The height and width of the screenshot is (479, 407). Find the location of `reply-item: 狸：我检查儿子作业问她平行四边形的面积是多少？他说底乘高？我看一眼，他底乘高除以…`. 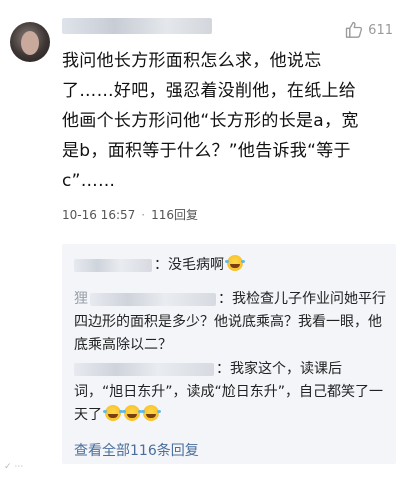

reply-item: 狸：我检查儿子作业问她平行四边形的面积是多少？他说底乘高？我看一眼，他底乘高除以… is located at coordinates (231, 322).